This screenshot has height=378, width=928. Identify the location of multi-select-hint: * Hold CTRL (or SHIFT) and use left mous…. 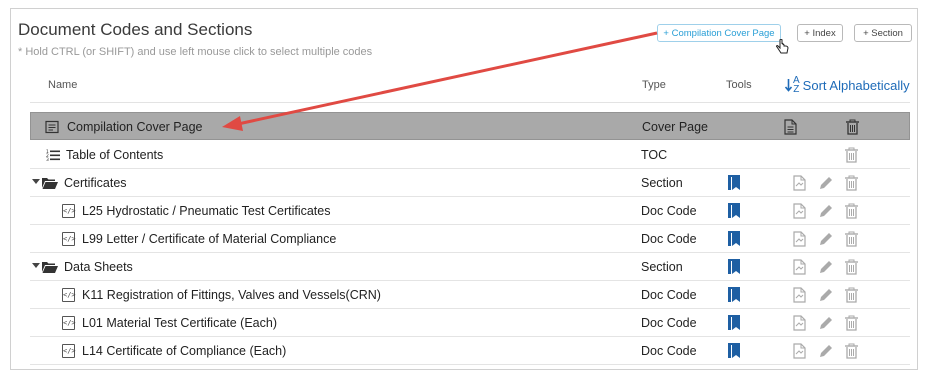
(195, 52).